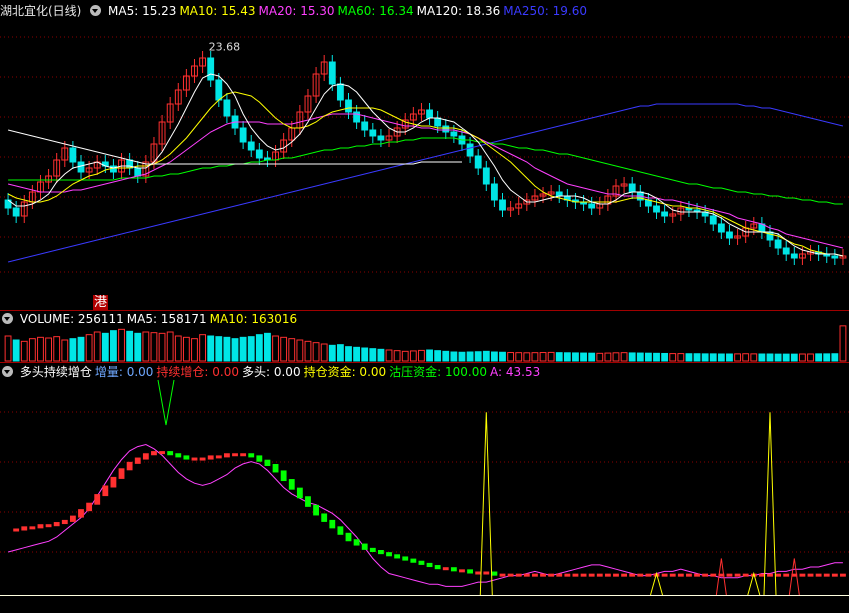 This screenshot has height=613, width=849. Describe the element at coordinates (40, 11) in the screenshot. I see `stock-name: 湖北宜化(日线)` at that location.